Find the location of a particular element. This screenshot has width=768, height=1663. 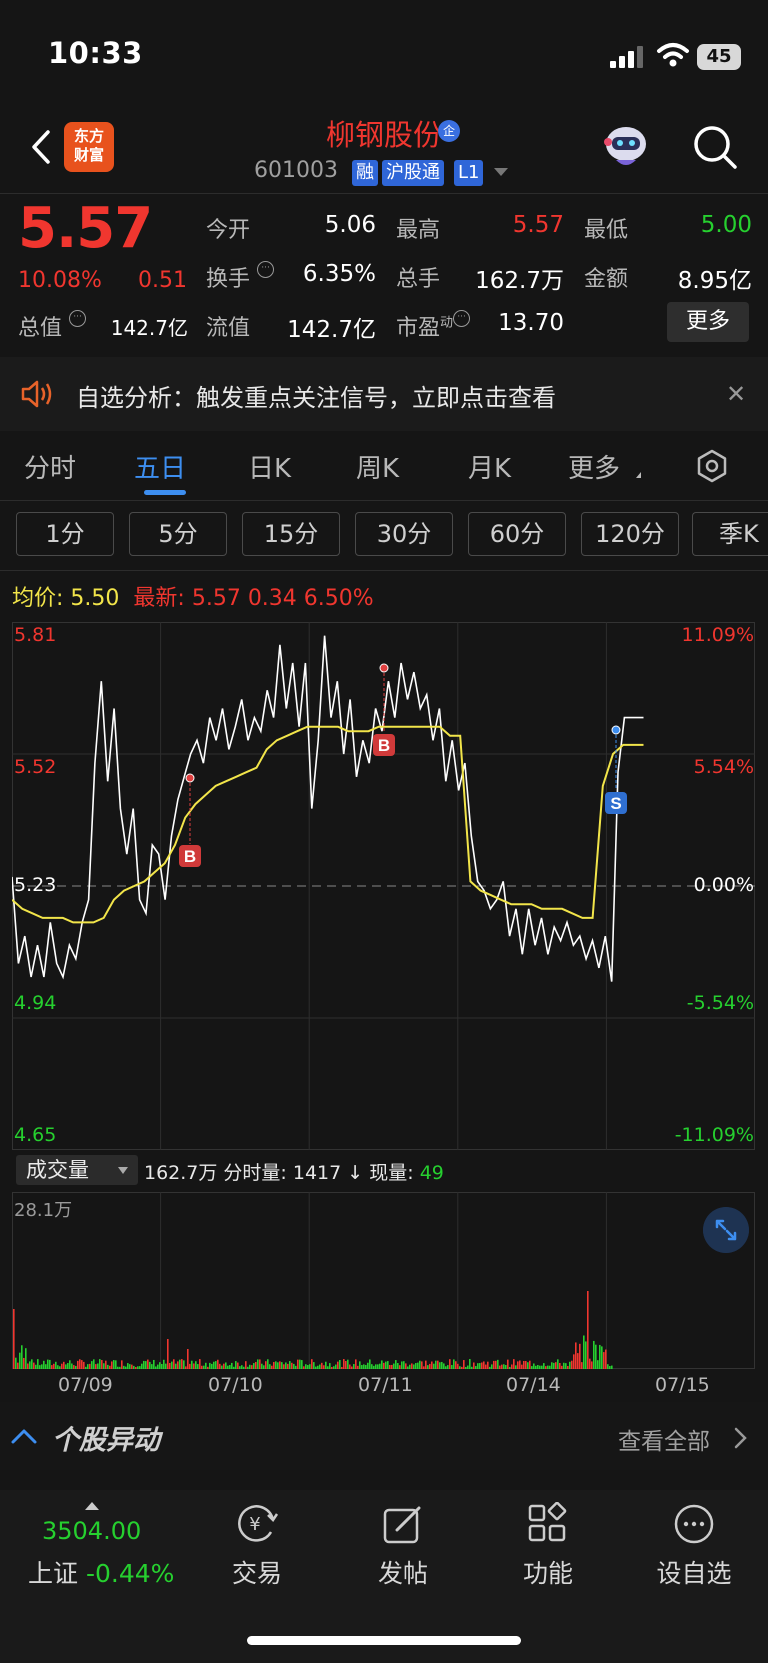

view-all-link: 查看全部 is located at coordinates (664, 1439).